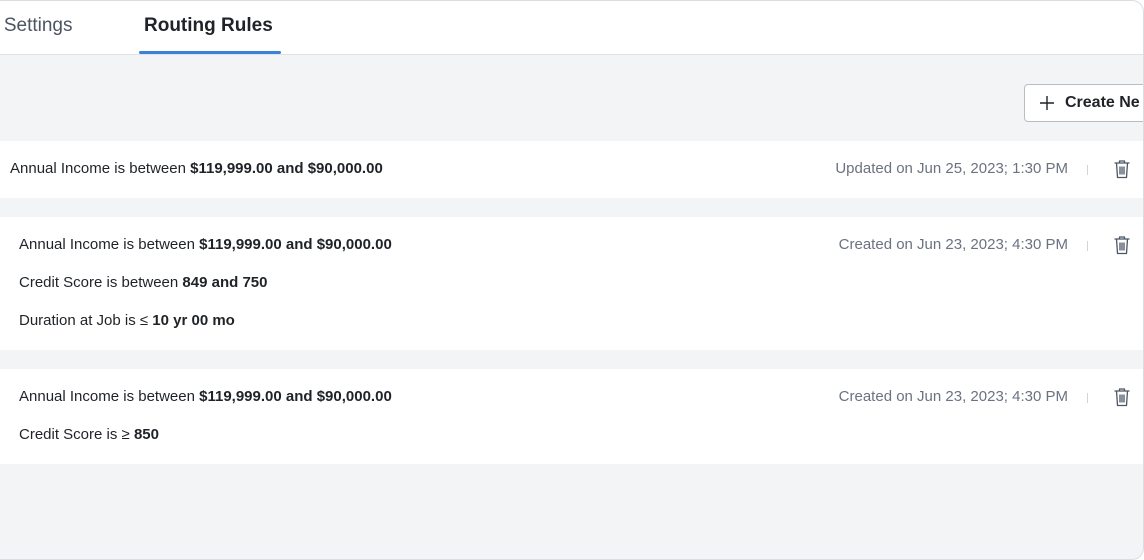  What do you see at coordinates (571, 28) in the screenshot?
I see `tab-bar: g Settings Routing Rules` at bounding box center [571, 28].